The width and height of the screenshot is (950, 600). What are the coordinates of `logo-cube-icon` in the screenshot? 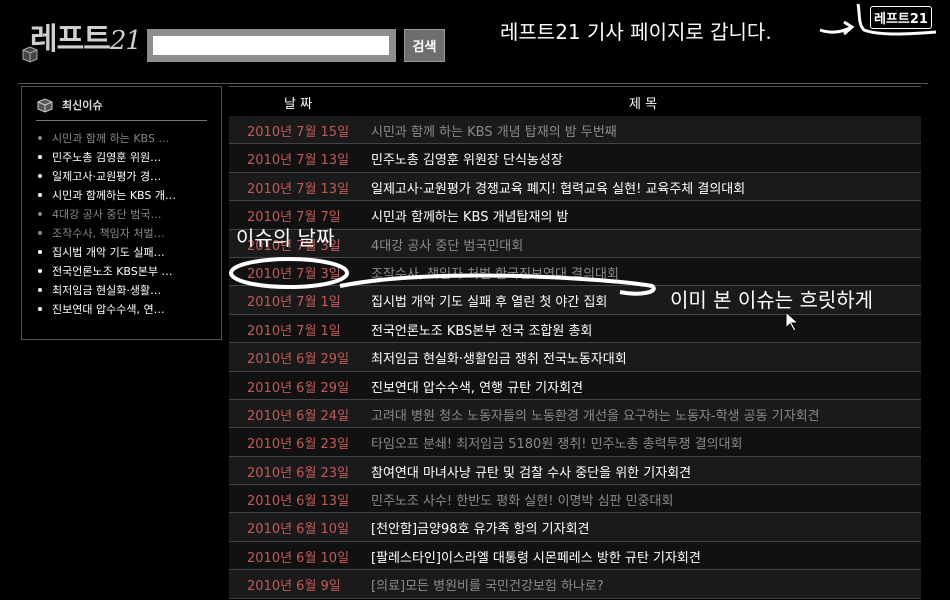 It's located at (30, 54).